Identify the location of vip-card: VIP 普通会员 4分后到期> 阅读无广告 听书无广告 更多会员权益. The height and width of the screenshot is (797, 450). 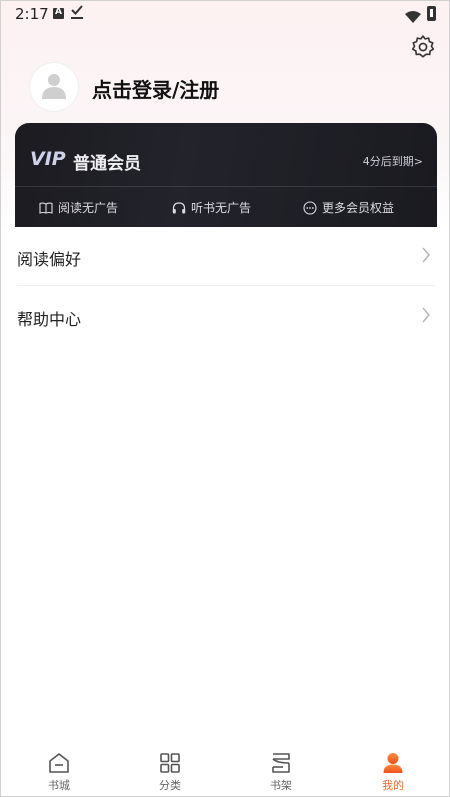
(226, 175).